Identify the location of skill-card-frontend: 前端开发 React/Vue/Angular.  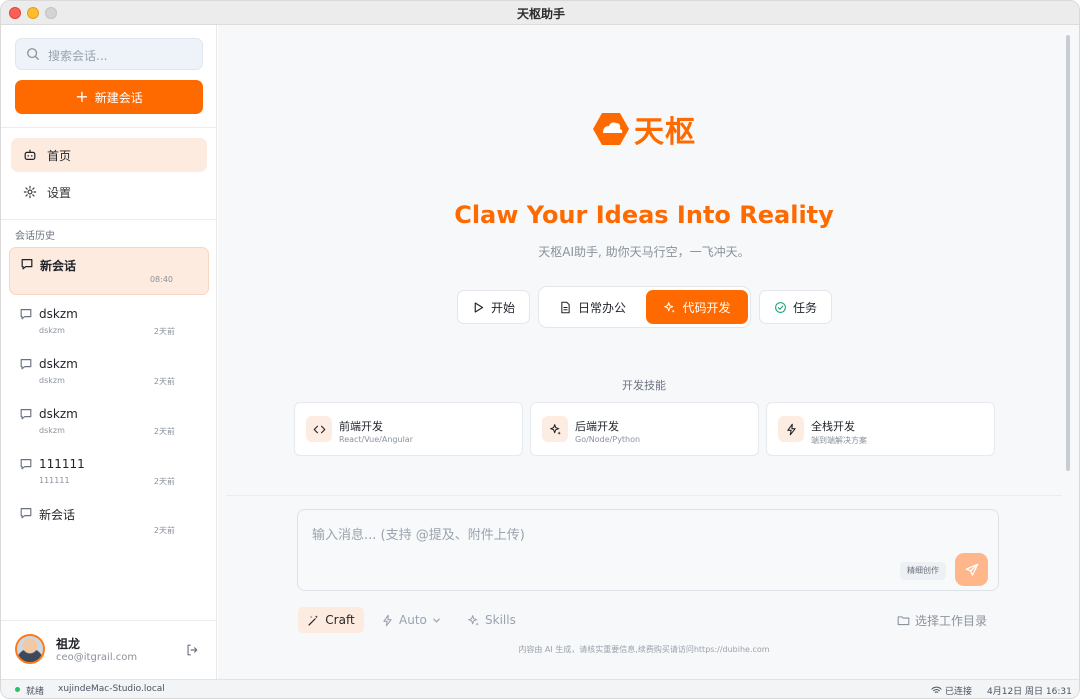
(408, 429).